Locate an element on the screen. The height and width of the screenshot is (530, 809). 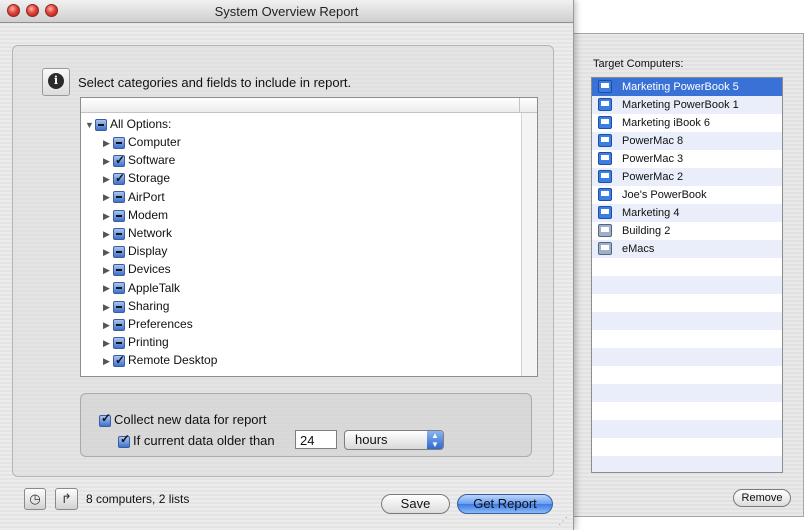
root-label: All Options: is located at coordinates (141, 124).